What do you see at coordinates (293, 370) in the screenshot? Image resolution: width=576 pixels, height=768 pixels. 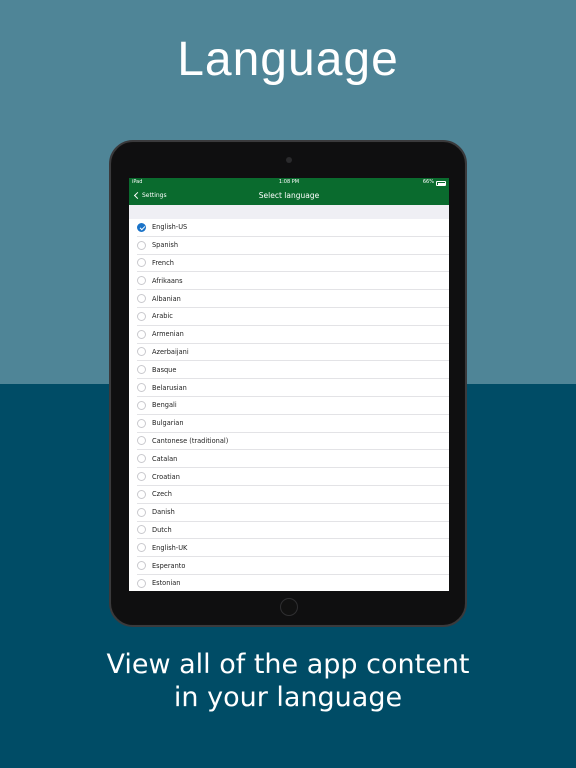 I see `list-item: Basque` at bounding box center [293, 370].